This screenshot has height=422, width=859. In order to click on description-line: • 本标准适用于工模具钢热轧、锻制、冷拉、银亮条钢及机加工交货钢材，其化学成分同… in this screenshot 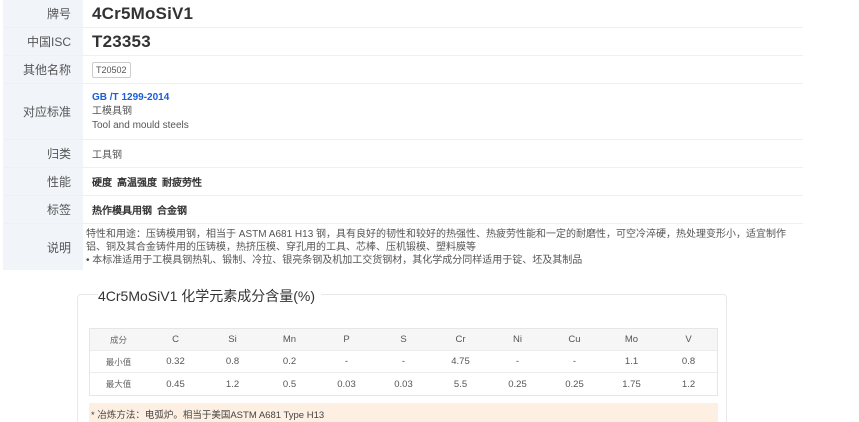, I will do `click(334, 260)`.